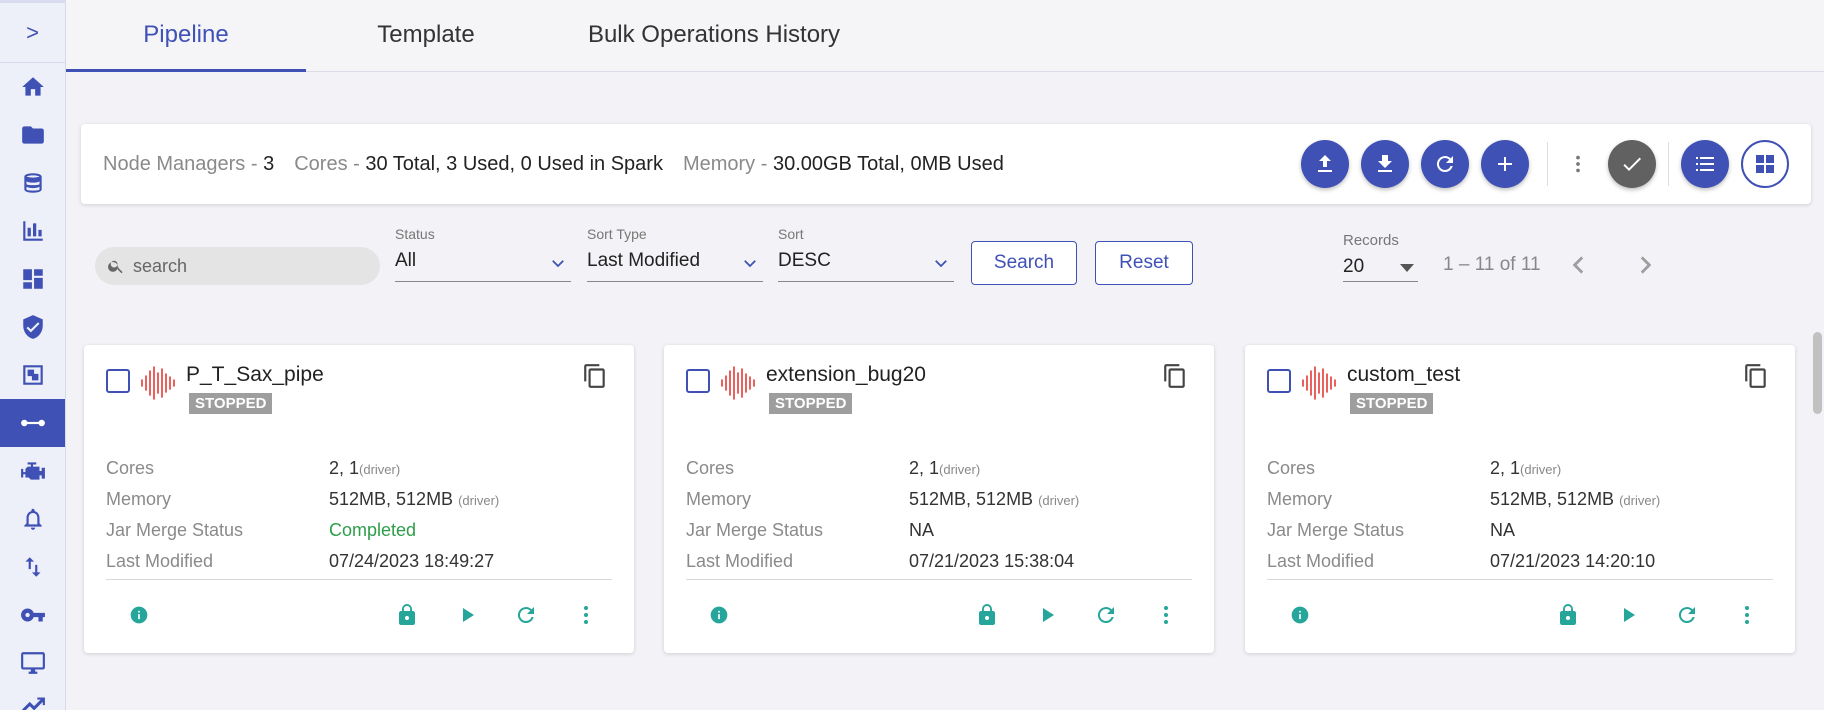 The height and width of the screenshot is (710, 1824). I want to click on list-view-button, so click(1705, 164).